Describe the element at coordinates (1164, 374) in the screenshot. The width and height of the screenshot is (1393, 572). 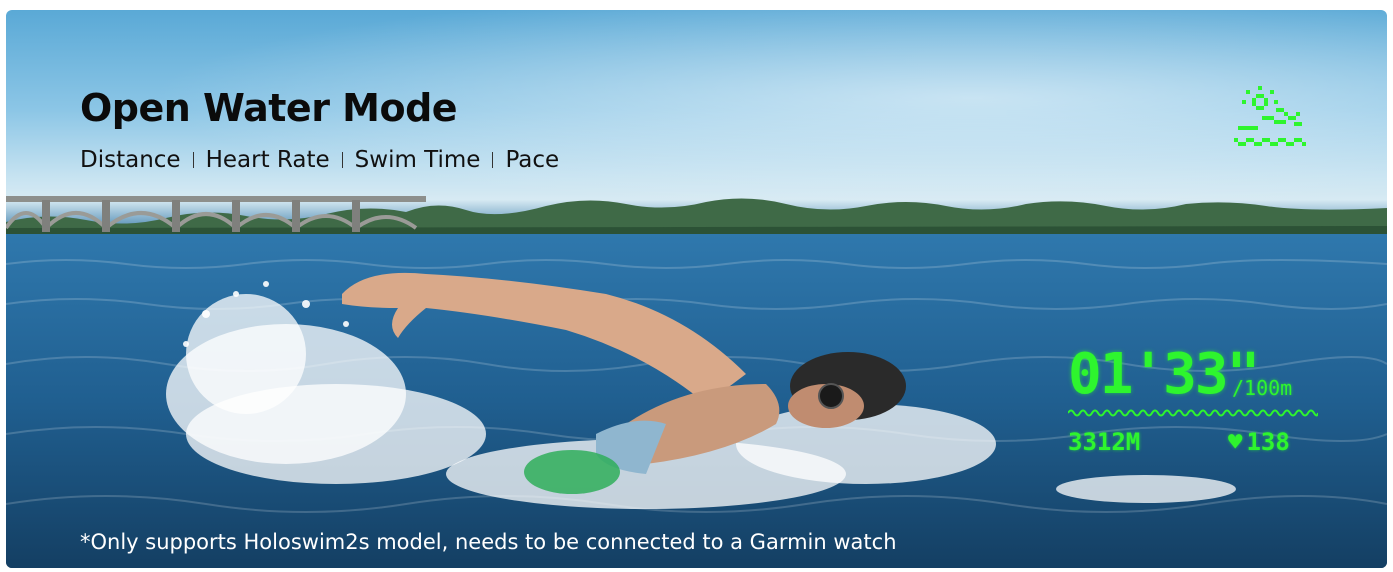
I see `pace-time: 01'33"` at that location.